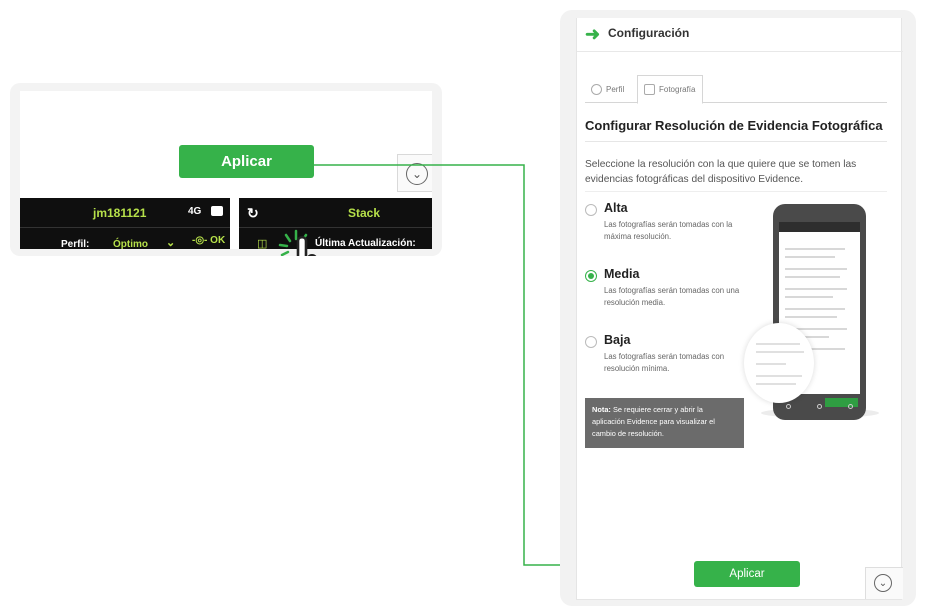 The width and height of the screenshot is (927, 615). I want to click on apply-button: Aplicar, so click(747, 574).